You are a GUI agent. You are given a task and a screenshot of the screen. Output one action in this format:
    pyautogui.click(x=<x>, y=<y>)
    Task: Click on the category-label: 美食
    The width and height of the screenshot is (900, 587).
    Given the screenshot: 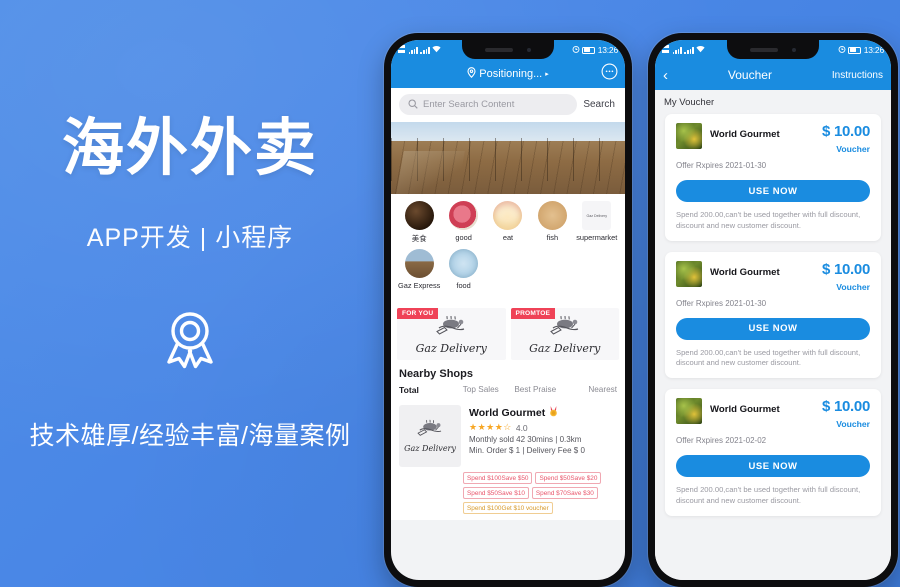 What is the action you would take?
    pyautogui.click(x=419, y=238)
    